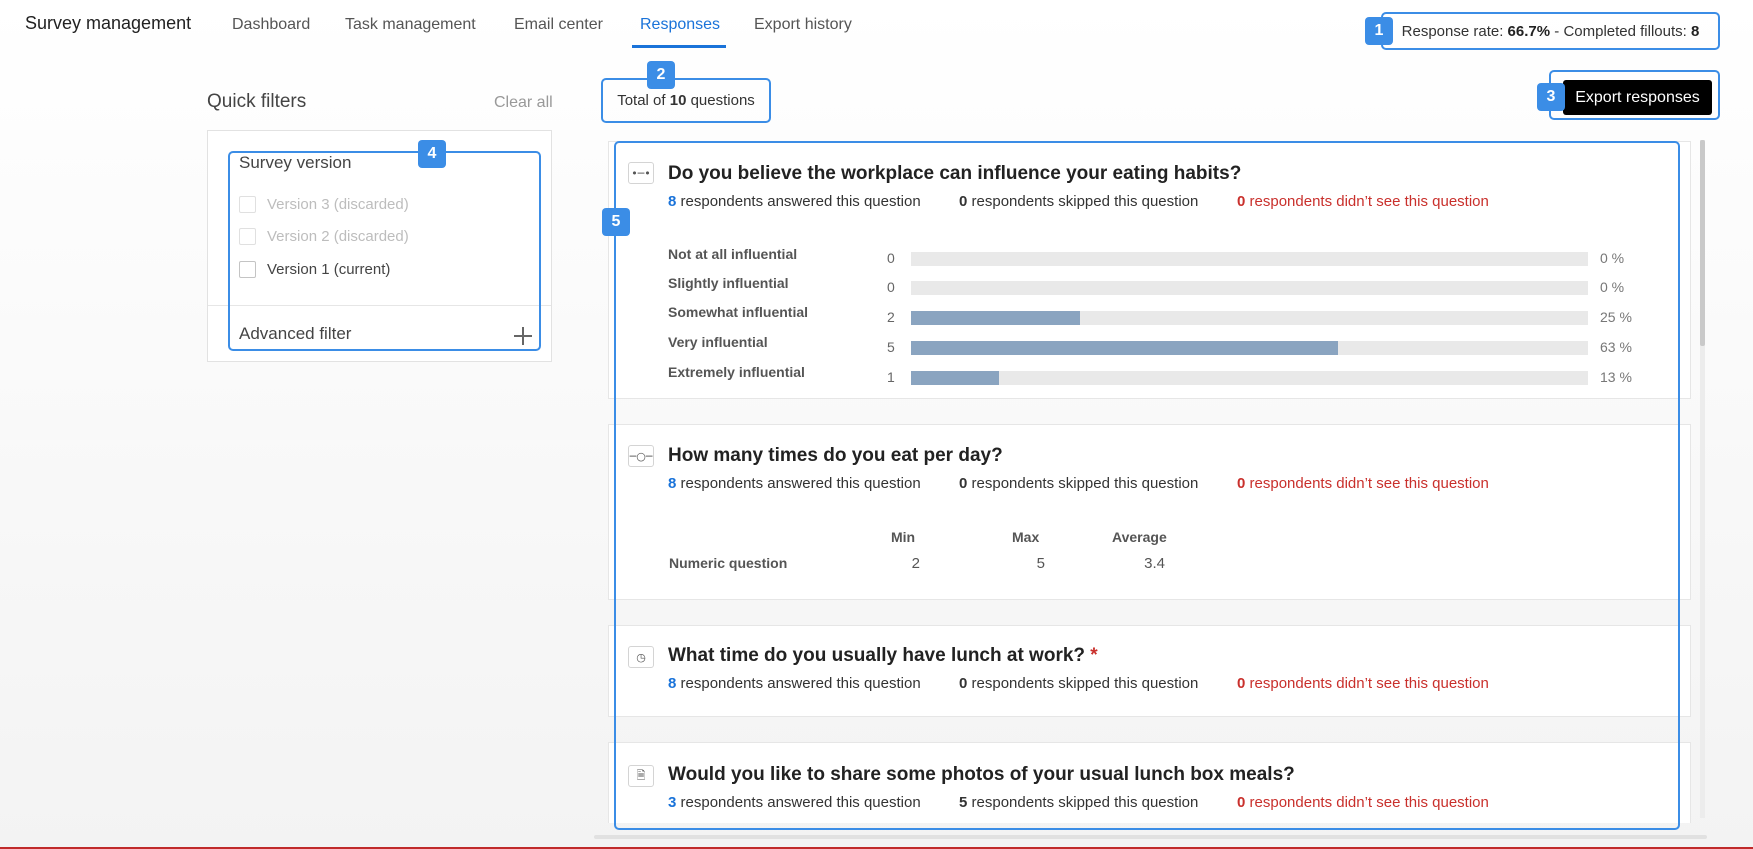 This screenshot has height=849, width=1753. What do you see at coordinates (1094, 655) in the screenshot?
I see `required-mark: *` at bounding box center [1094, 655].